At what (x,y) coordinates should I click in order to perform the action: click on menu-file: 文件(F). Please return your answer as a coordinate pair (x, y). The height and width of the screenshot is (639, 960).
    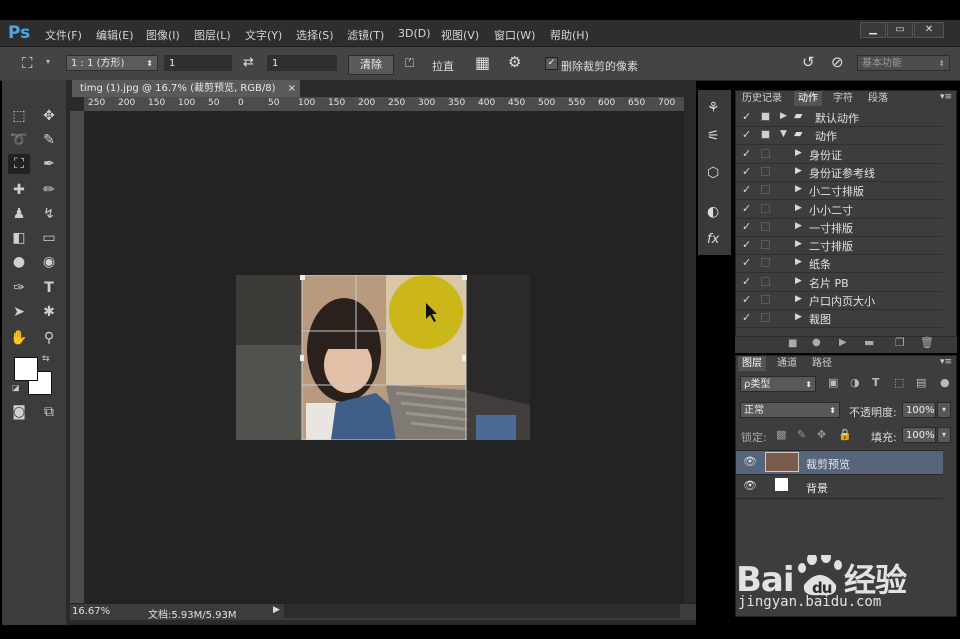
    Looking at the image, I should click on (63, 35).